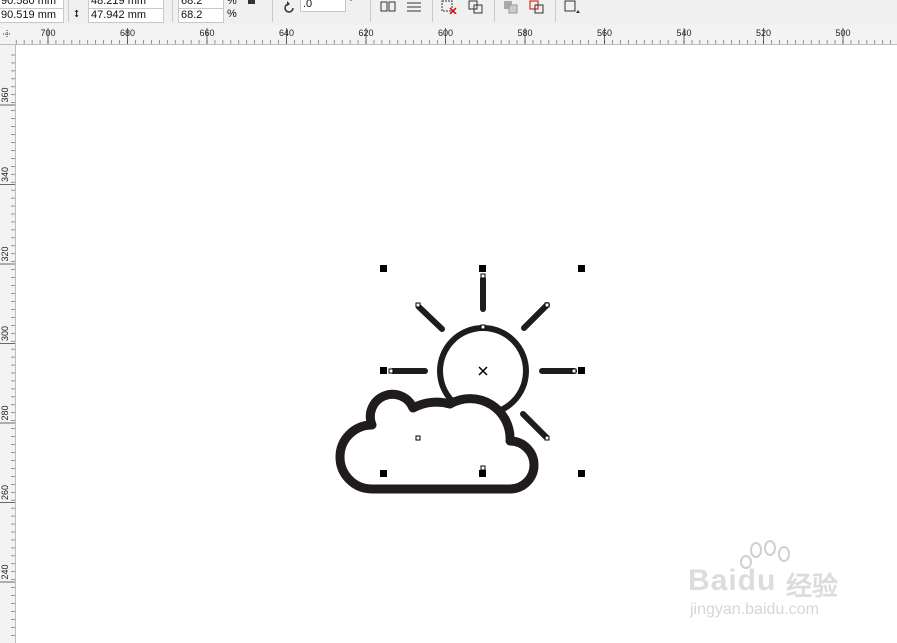 The height and width of the screenshot is (643, 897). What do you see at coordinates (5, 412) in the screenshot?
I see `ruler-tick-label: 280` at bounding box center [5, 412].